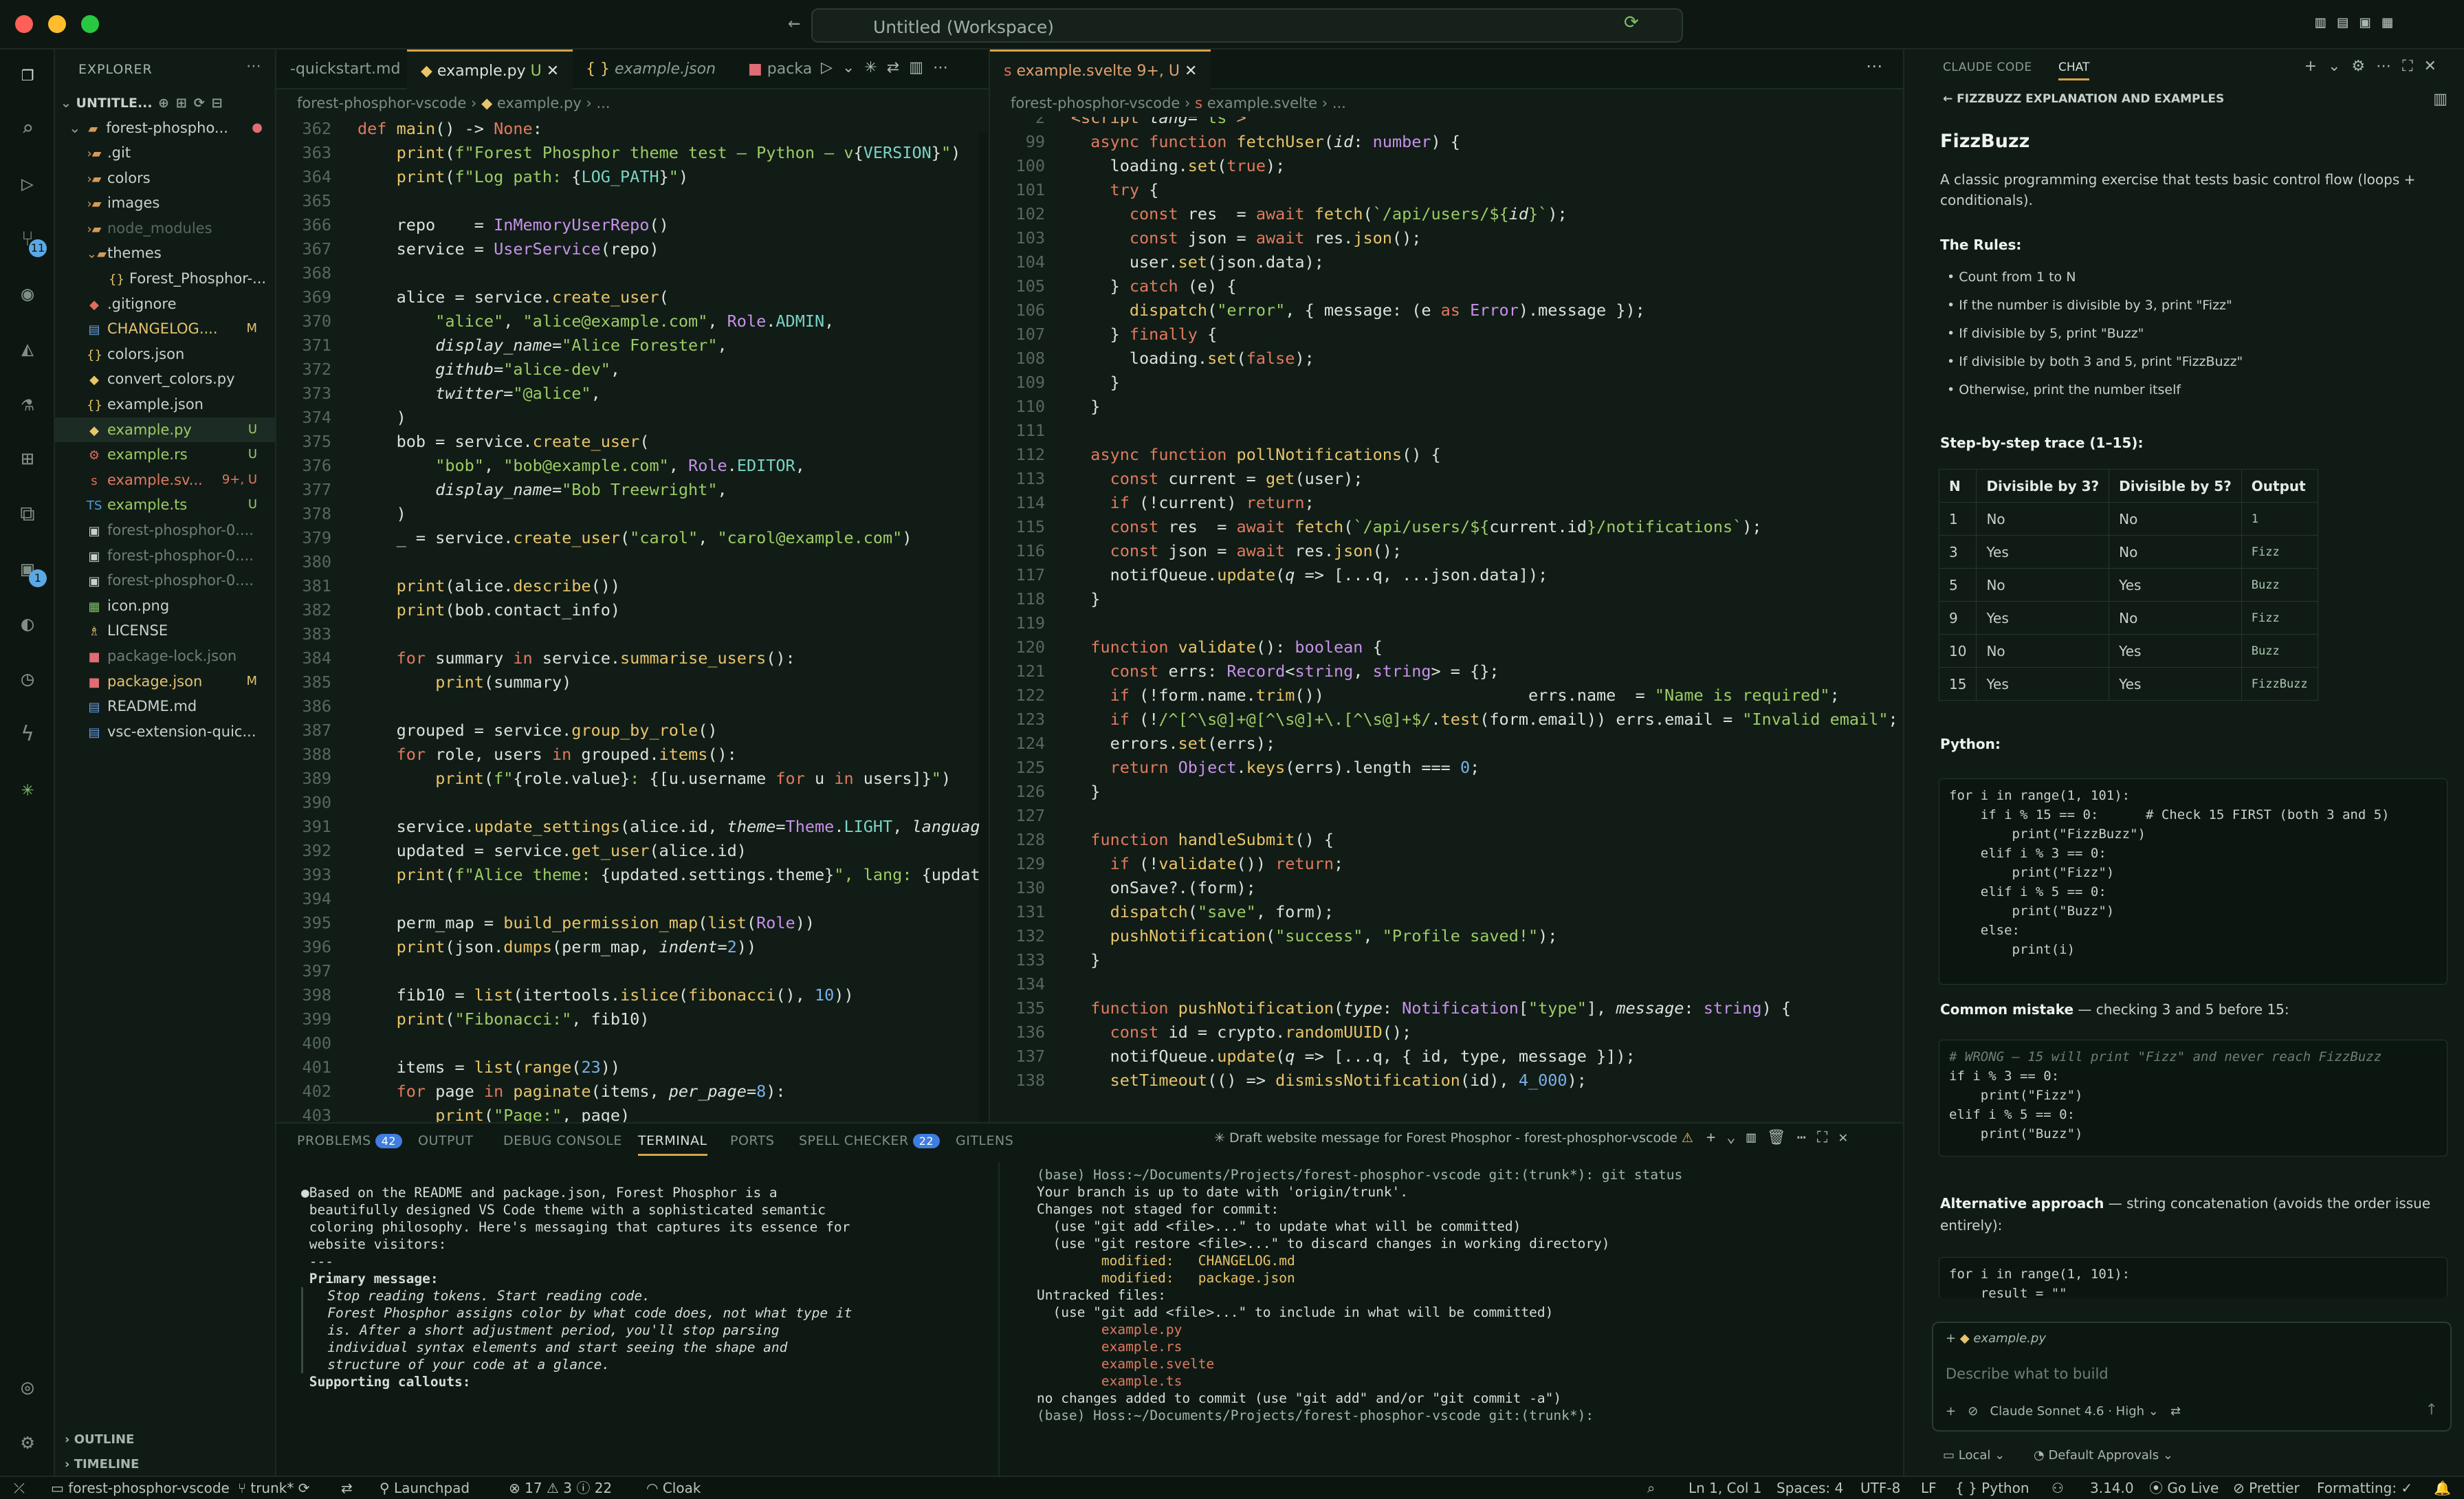  Describe the element at coordinates (560, 1488) in the screenshot. I see `problems-item: ⊗ 17 ⚠ 3 ⓘ 22` at that location.